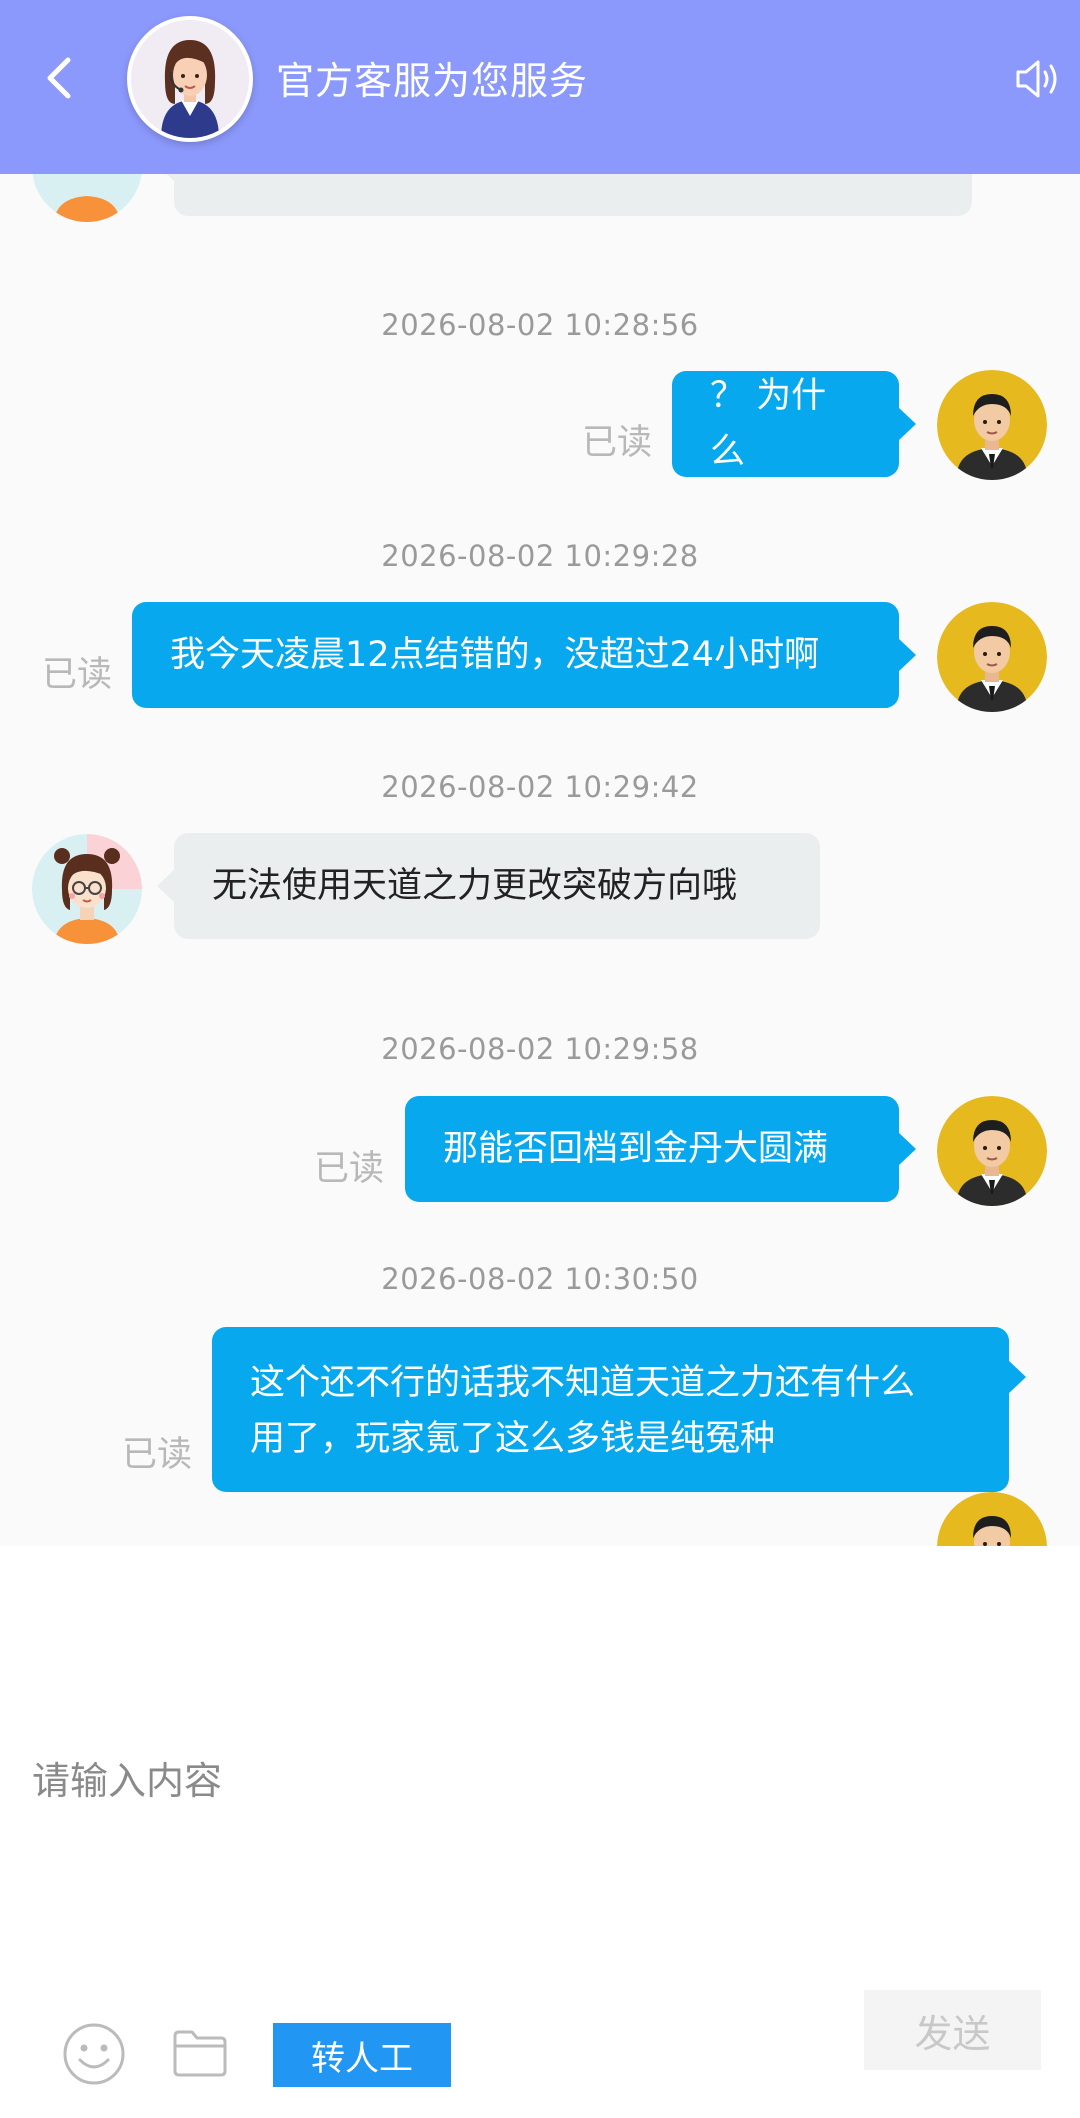  Describe the element at coordinates (540, 1279) in the screenshot. I see `message-timestamp: 2026-08-02 10:30:50` at that location.